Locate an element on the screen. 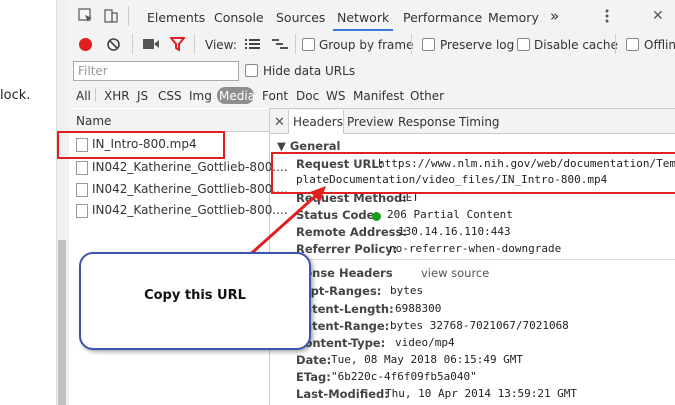  inspect-element-icon is located at coordinates (86, 17).